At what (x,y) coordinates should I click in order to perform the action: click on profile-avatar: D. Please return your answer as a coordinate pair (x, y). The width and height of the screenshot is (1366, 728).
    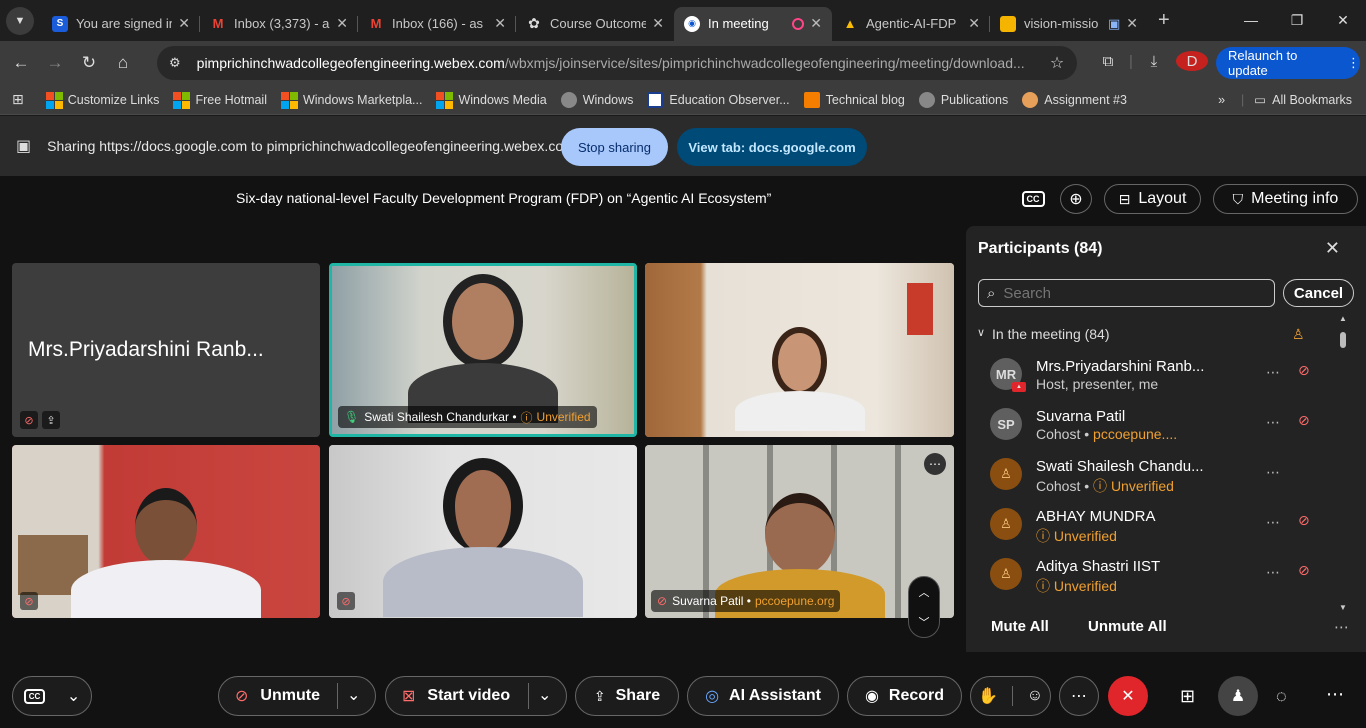
    Looking at the image, I should click on (1192, 61).